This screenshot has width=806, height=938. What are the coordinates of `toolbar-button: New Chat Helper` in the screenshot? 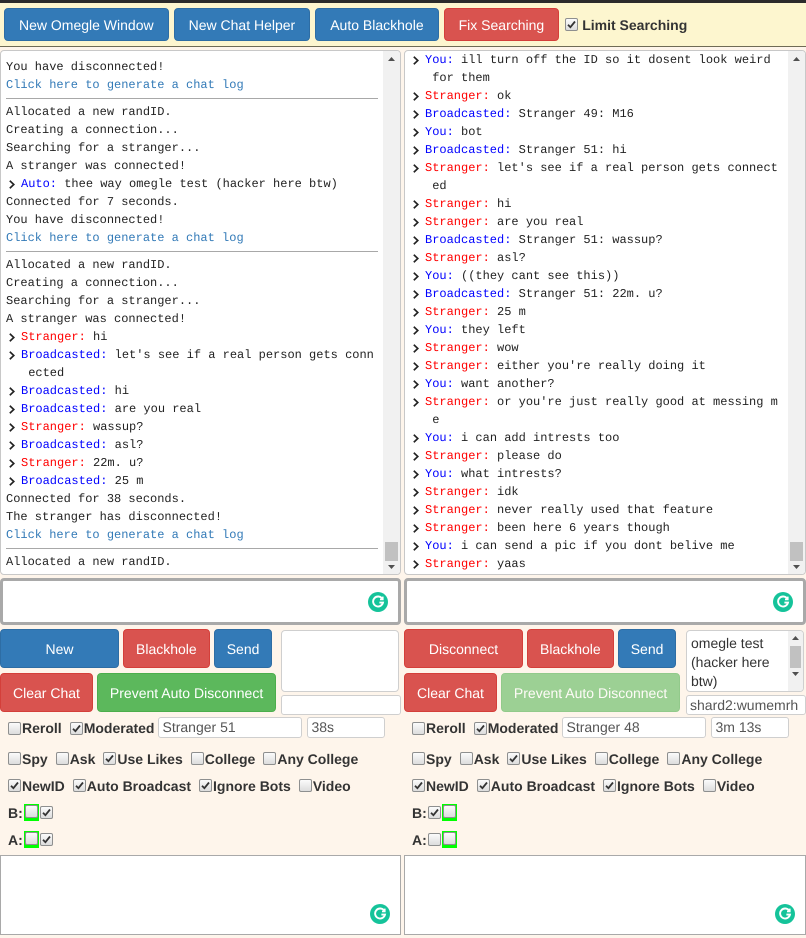 It's located at (242, 24).